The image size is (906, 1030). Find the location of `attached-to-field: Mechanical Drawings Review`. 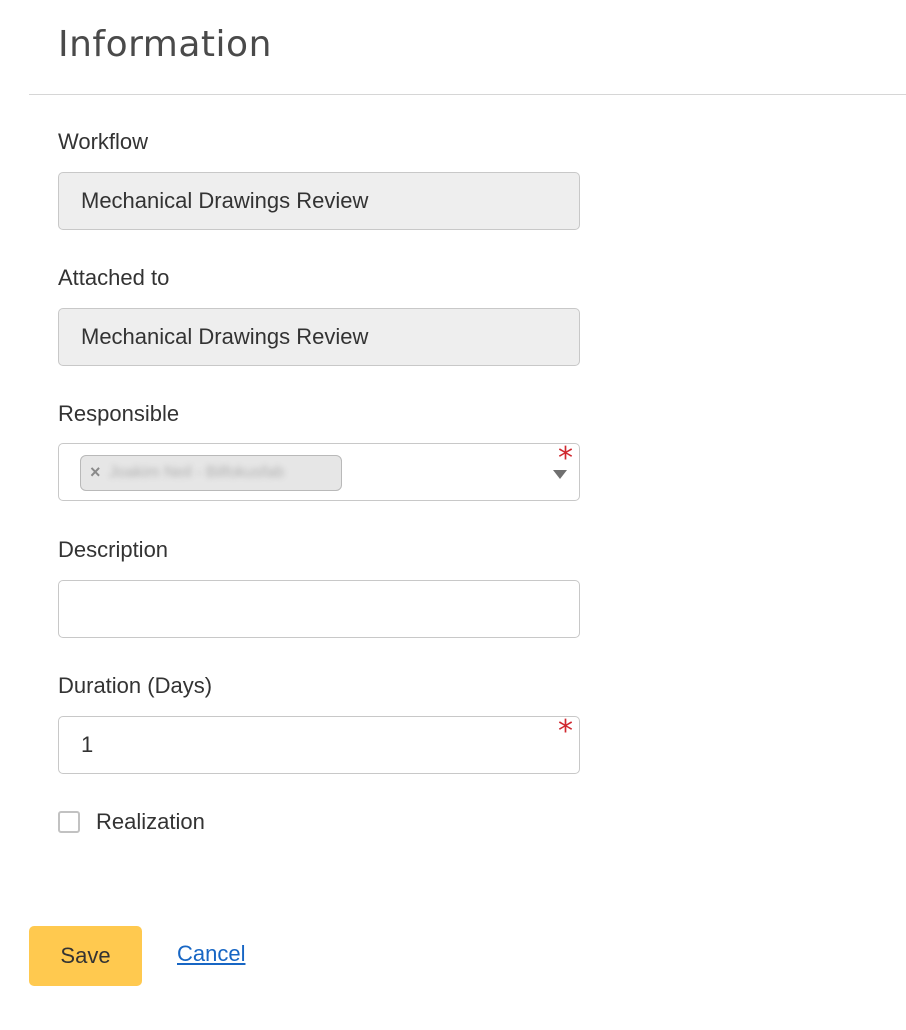

attached-to-field: Mechanical Drawings Review is located at coordinates (319, 337).